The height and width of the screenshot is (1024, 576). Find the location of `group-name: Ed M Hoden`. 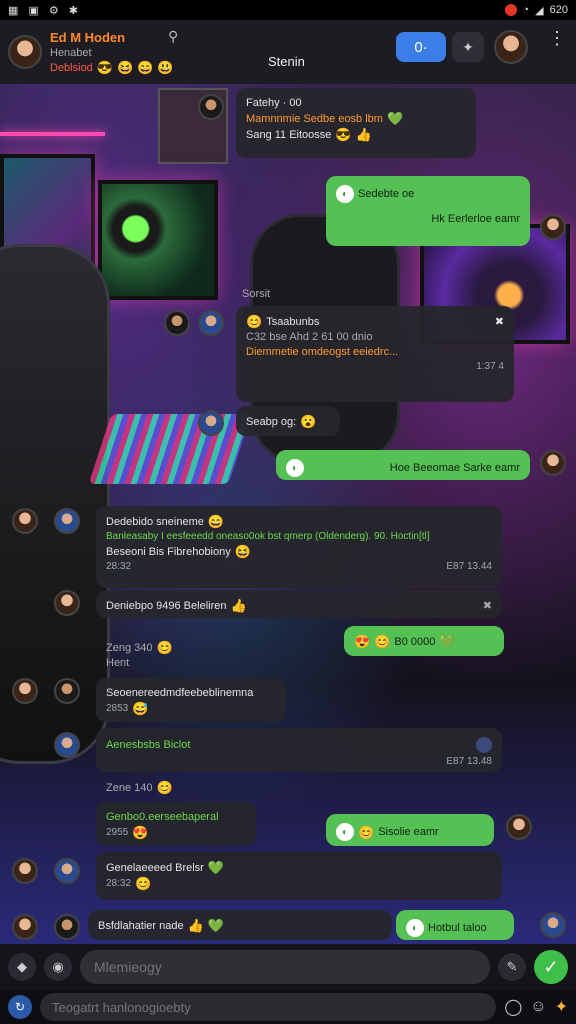

group-name: Ed M Hoden is located at coordinates (88, 37).